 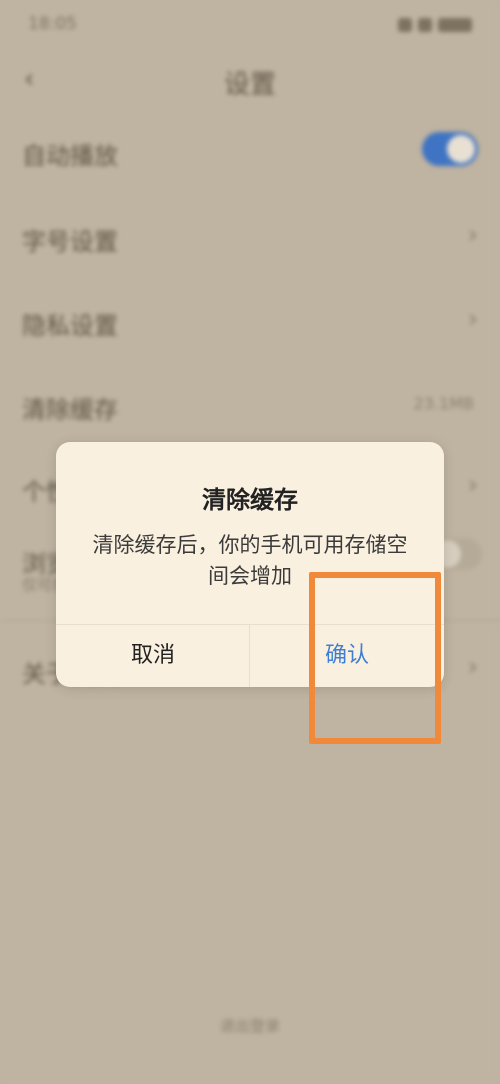 I want to click on row-label: 字号设置, so click(x=70, y=242).